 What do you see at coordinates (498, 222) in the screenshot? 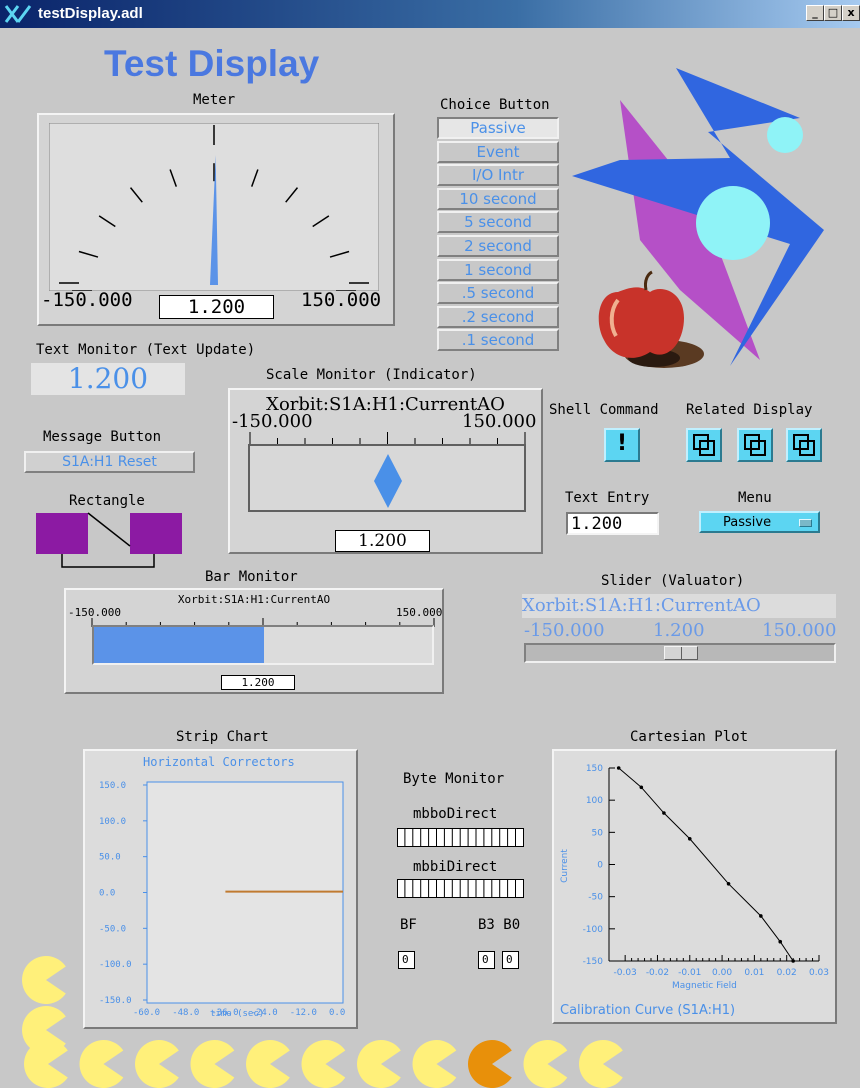
I see `choice-option: 5 second` at bounding box center [498, 222].